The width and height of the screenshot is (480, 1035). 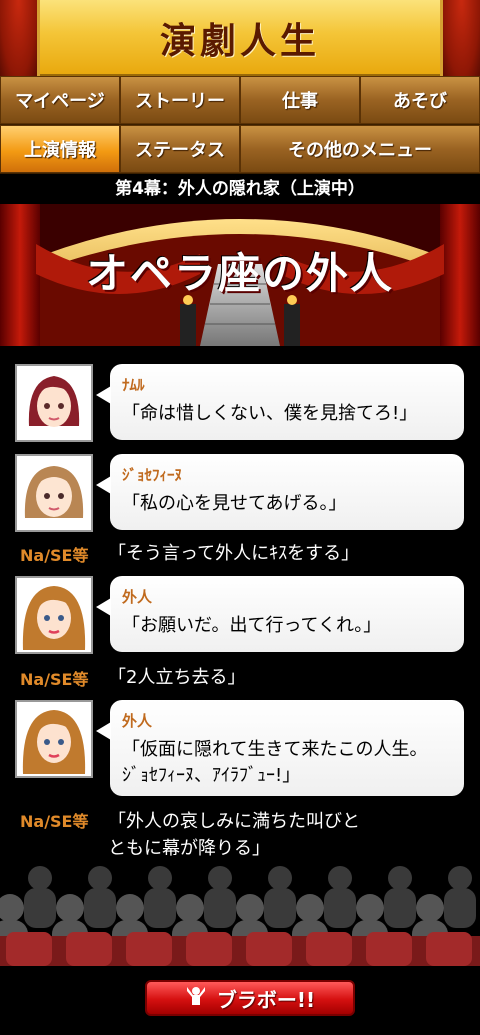 I want to click on app-title: 演劇人生, so click(x=239, y=41).